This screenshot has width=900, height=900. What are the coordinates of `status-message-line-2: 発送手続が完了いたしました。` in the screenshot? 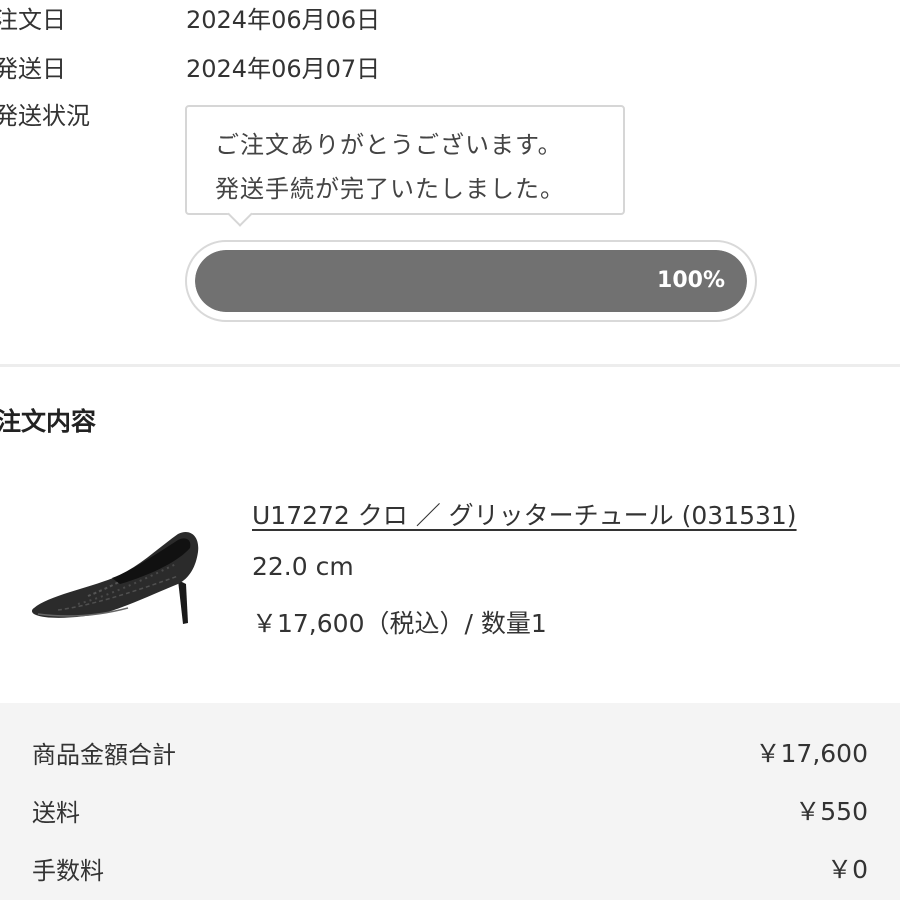 It's located at (390, 189).